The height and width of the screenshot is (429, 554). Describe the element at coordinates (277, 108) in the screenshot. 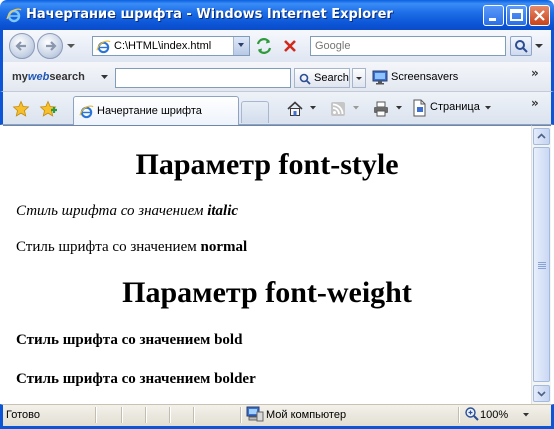

I see `tab-bar: Начертание шрифта Страница »` at that location.